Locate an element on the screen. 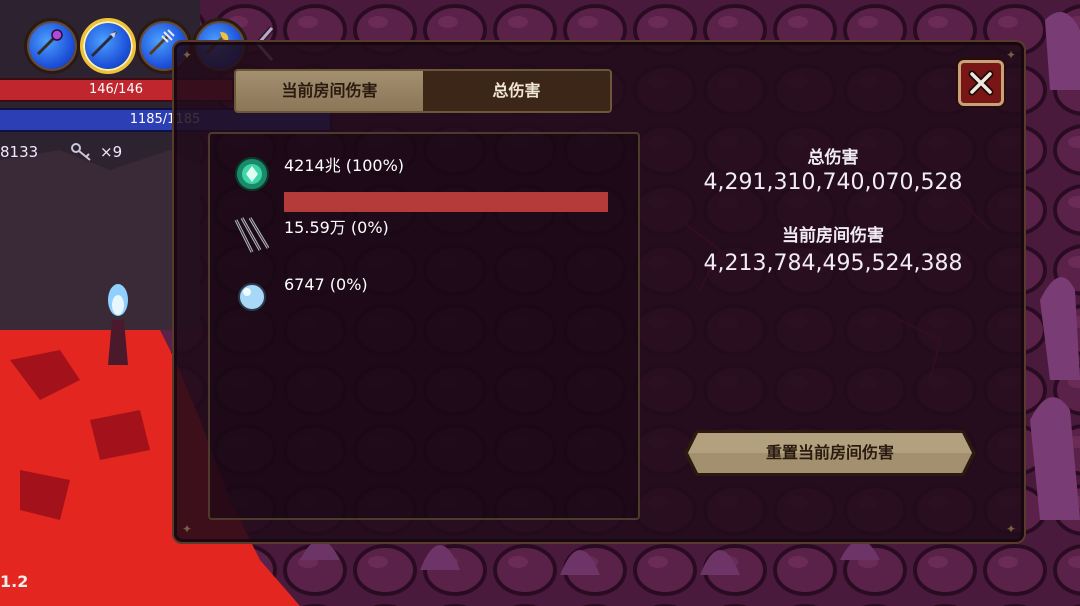 This screenshot has width=1080, height=606. reset-button-label: 重置当前房间伤害 is located at coordinates (829, 452).